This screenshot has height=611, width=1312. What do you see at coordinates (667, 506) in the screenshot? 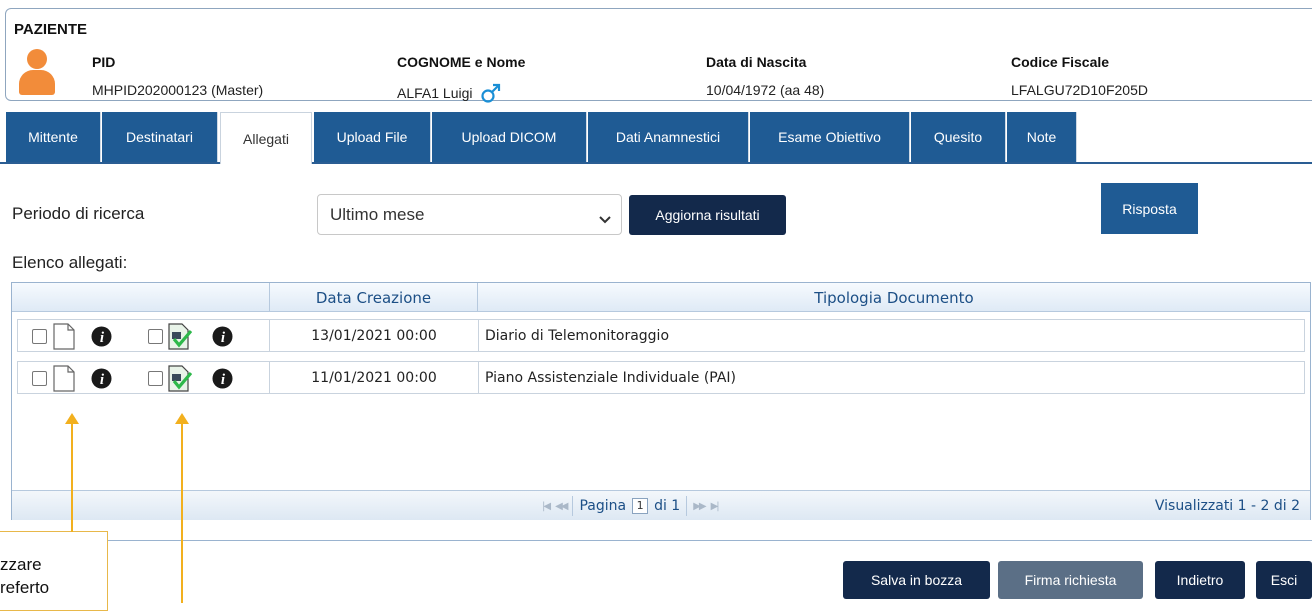
I see `page-of-label: di 1` at bounding box center [667, 506].